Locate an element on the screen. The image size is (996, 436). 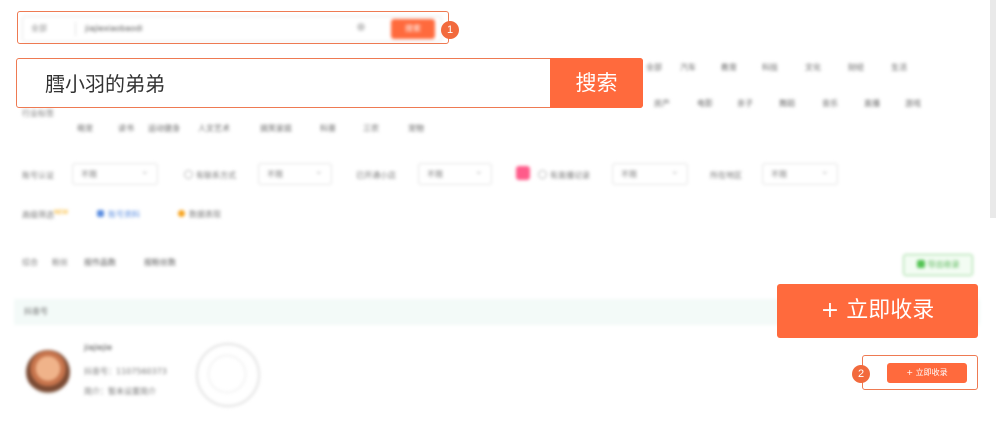
sort-item: 综合 is located at coordinates (30, 262).